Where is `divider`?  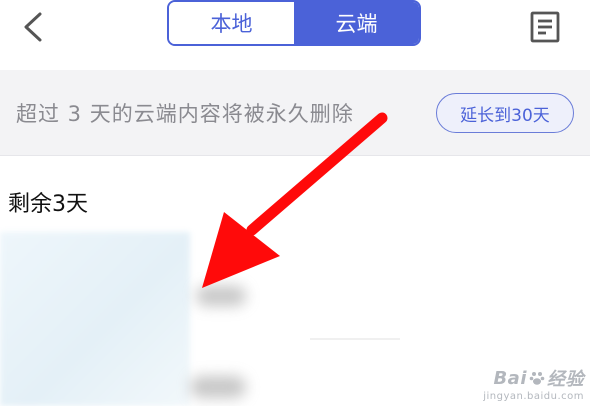 divider is located at coordinates (355, 339).